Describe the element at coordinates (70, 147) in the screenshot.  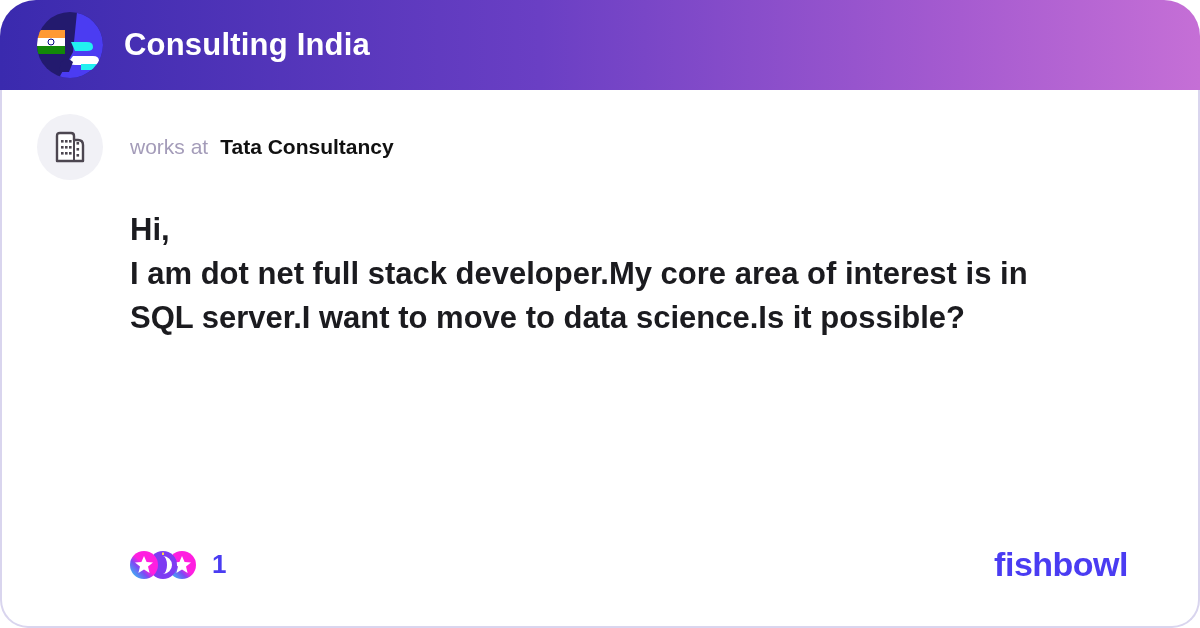
I see `building-icon` at that location.